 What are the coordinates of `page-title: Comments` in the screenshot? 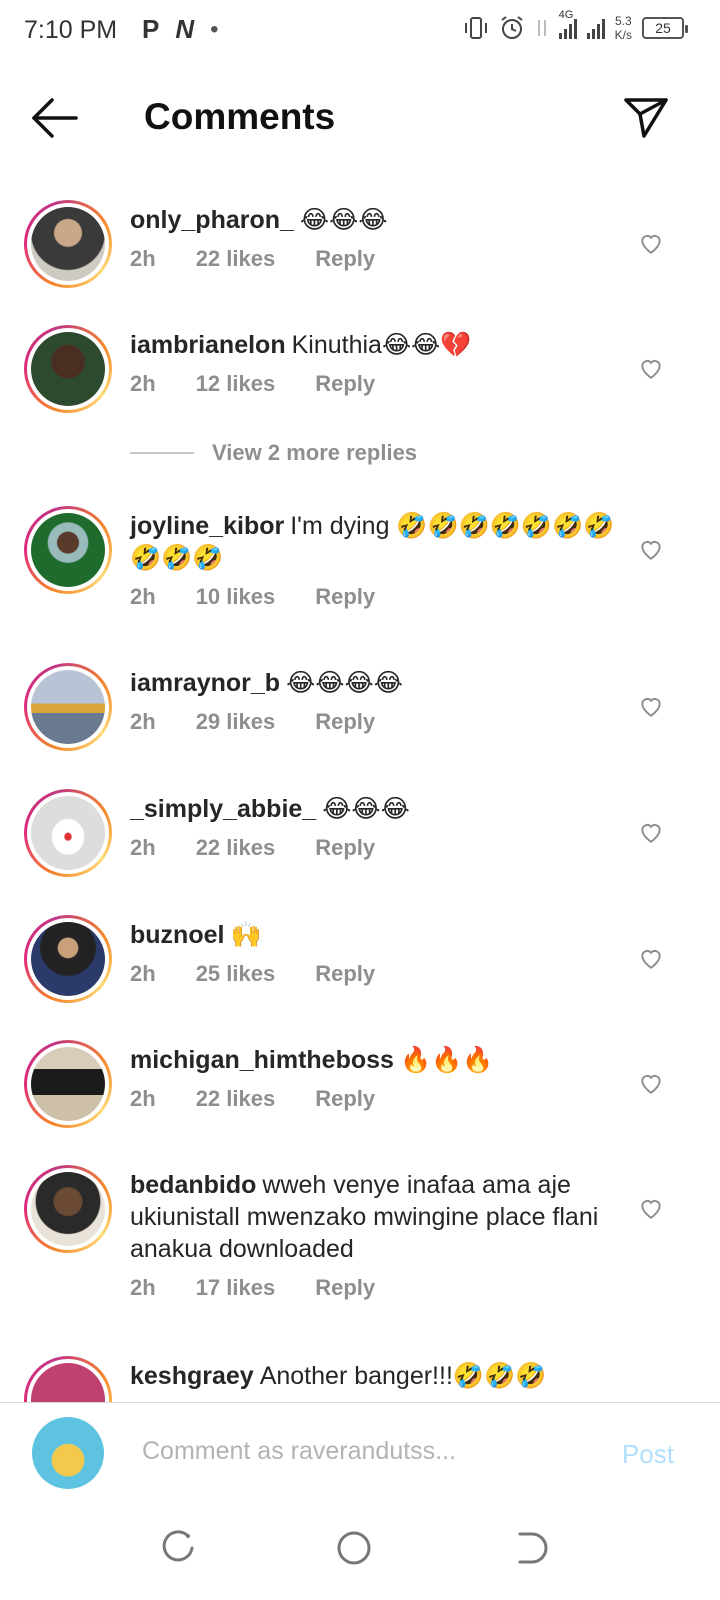 It's located at (240, 116).